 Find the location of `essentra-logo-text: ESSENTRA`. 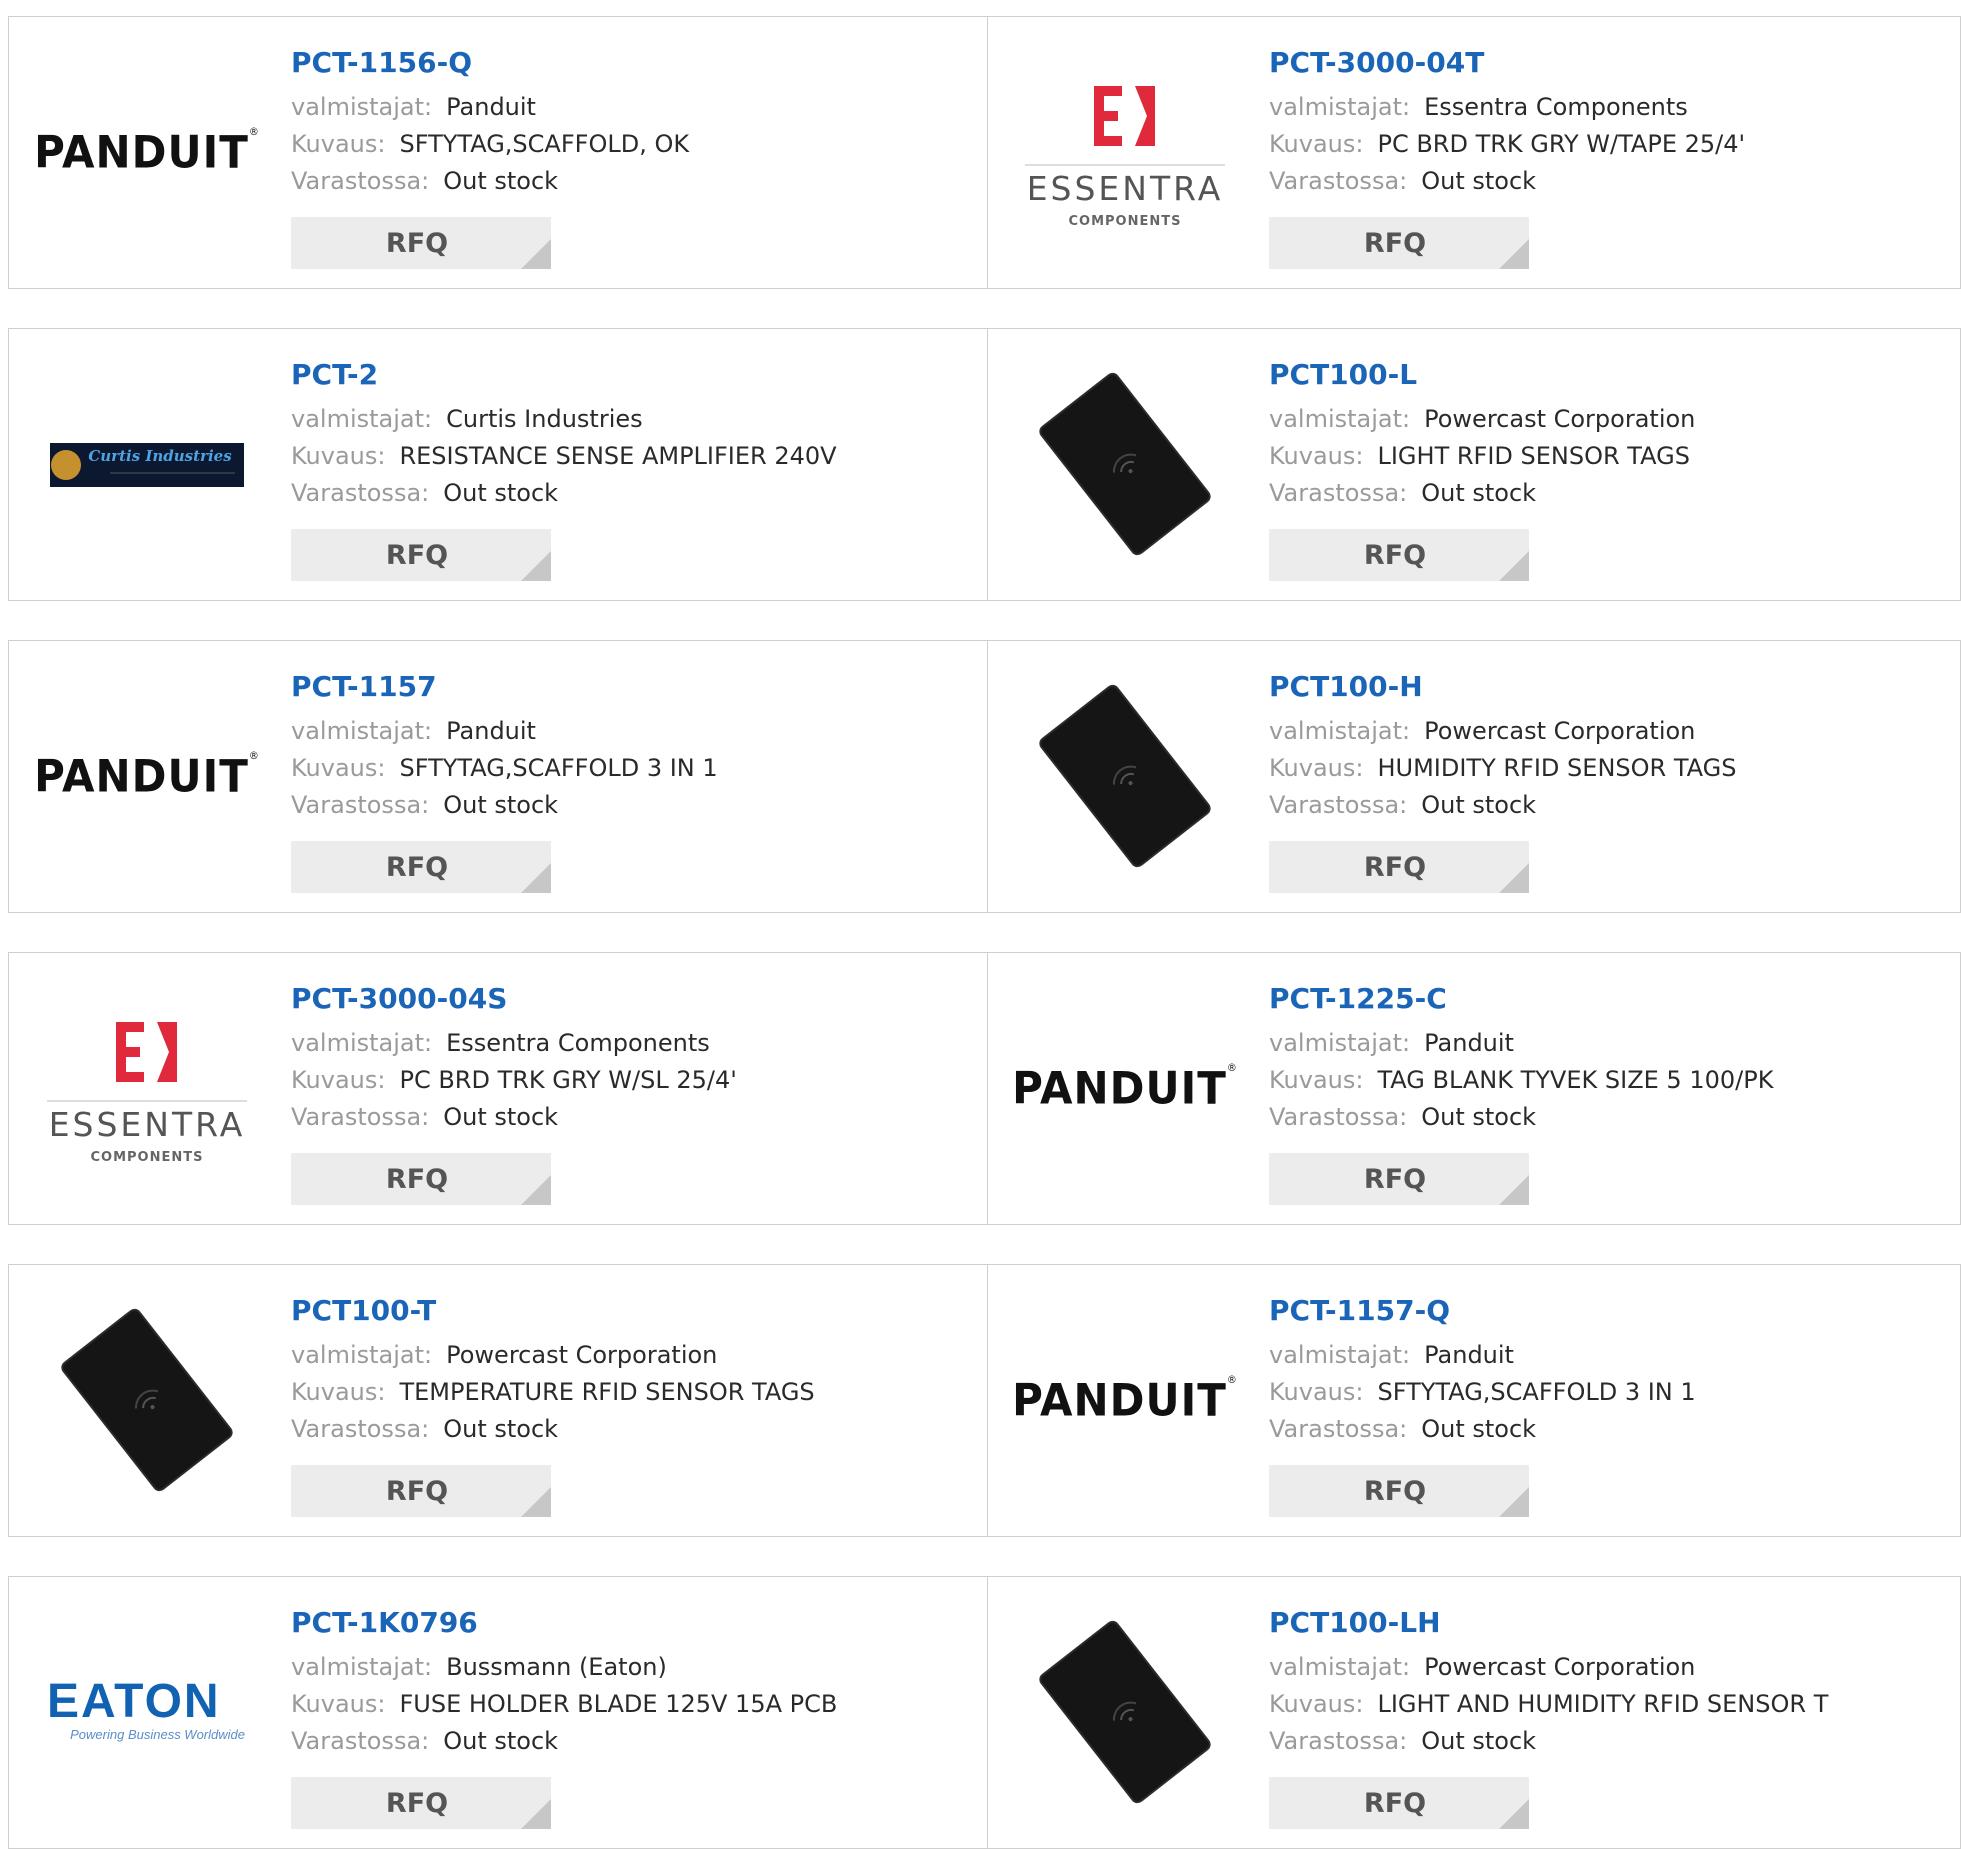

essentra-logo-text: ESSENTRA is located at coordinates (1125, 188).